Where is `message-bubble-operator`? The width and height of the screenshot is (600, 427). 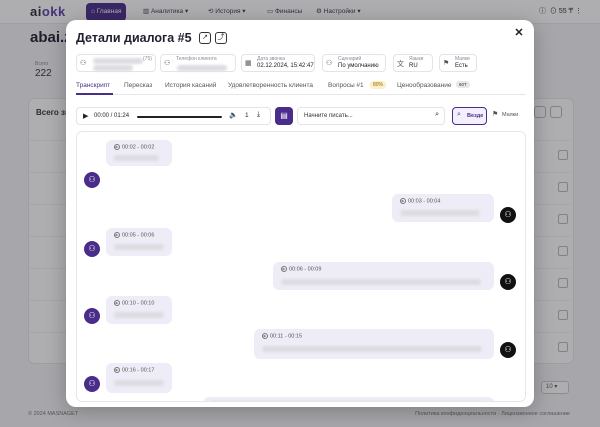
message-bubble-operator is located at coordinates (348, 399).